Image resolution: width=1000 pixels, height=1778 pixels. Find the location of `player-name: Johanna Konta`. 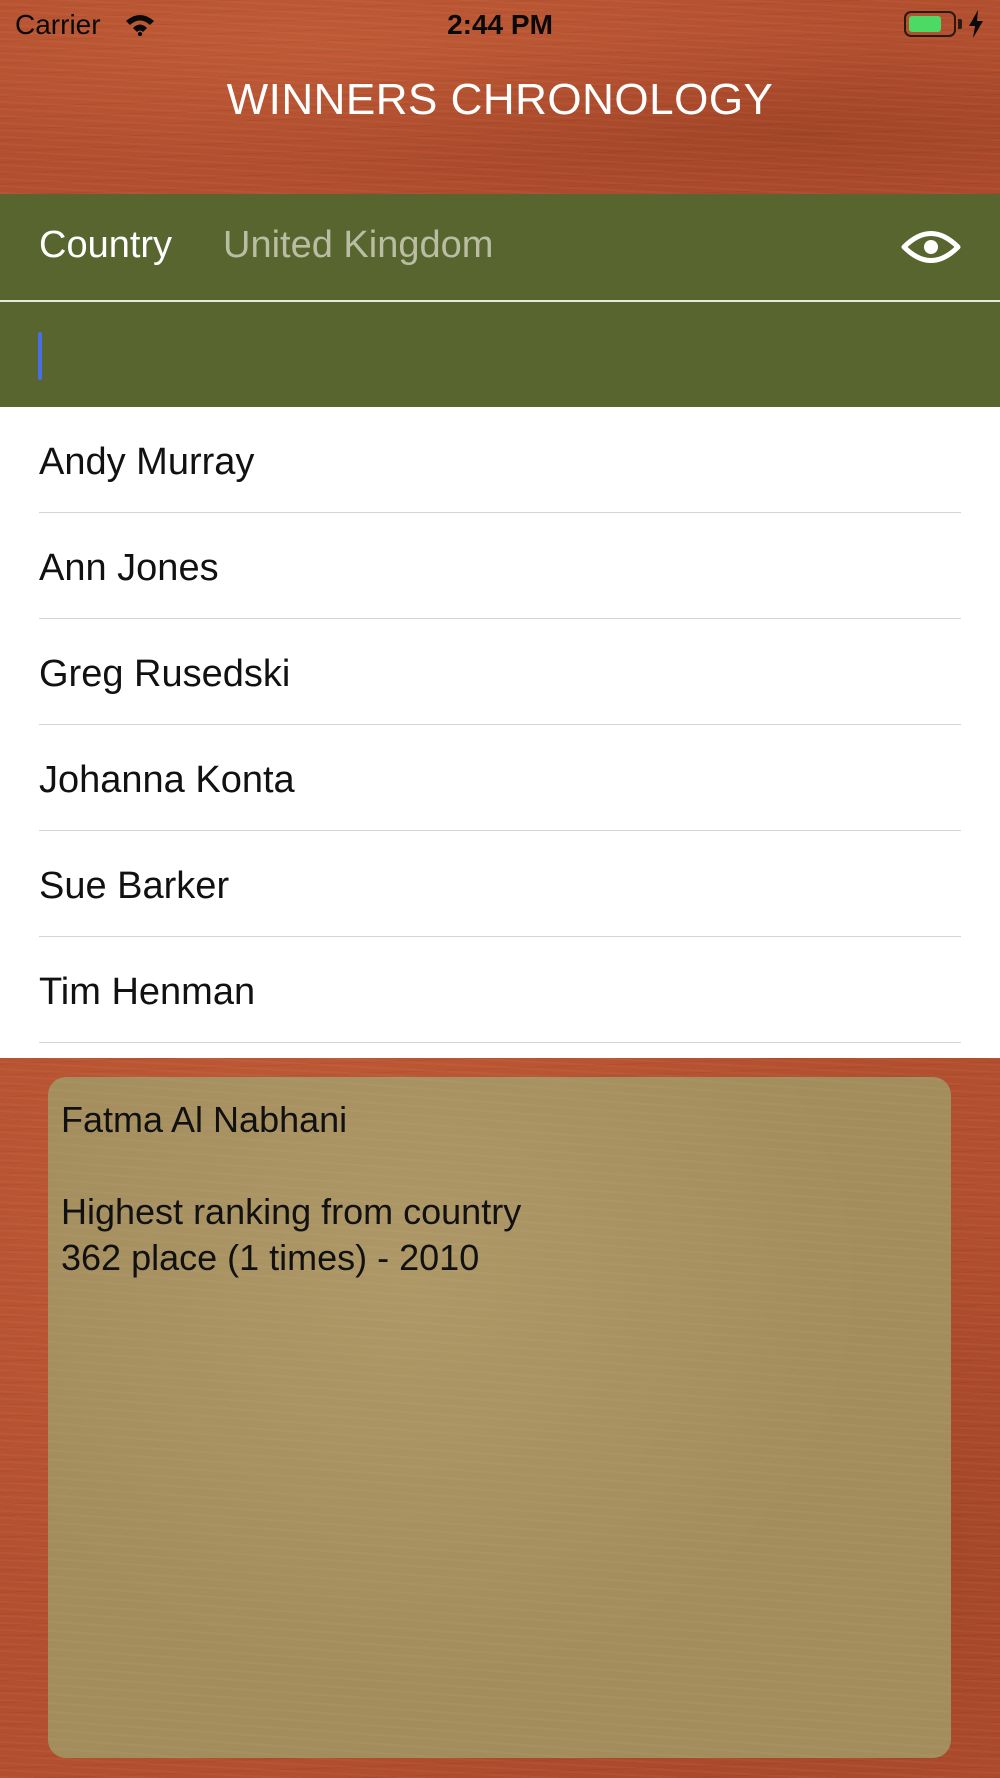

player-name: Johanna Konta is located at coordinates (167, 780).